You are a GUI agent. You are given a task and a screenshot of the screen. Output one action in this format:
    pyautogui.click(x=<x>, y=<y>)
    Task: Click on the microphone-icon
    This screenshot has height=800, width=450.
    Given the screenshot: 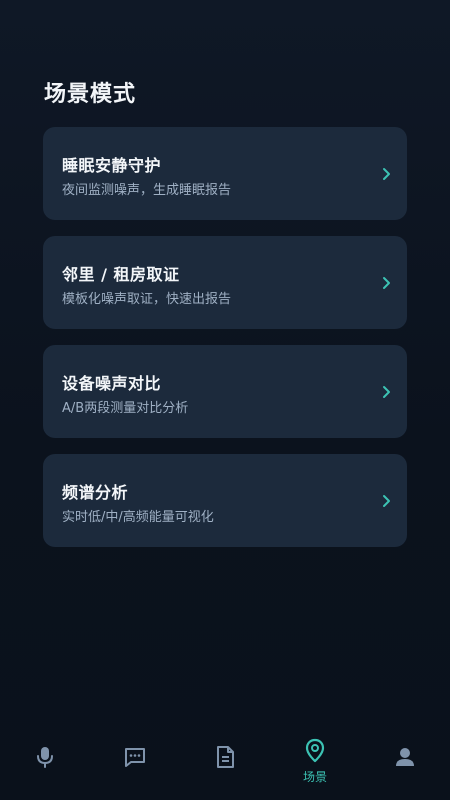 What is the action you would take?
    pyautogui.click(x=45, y=757)
    